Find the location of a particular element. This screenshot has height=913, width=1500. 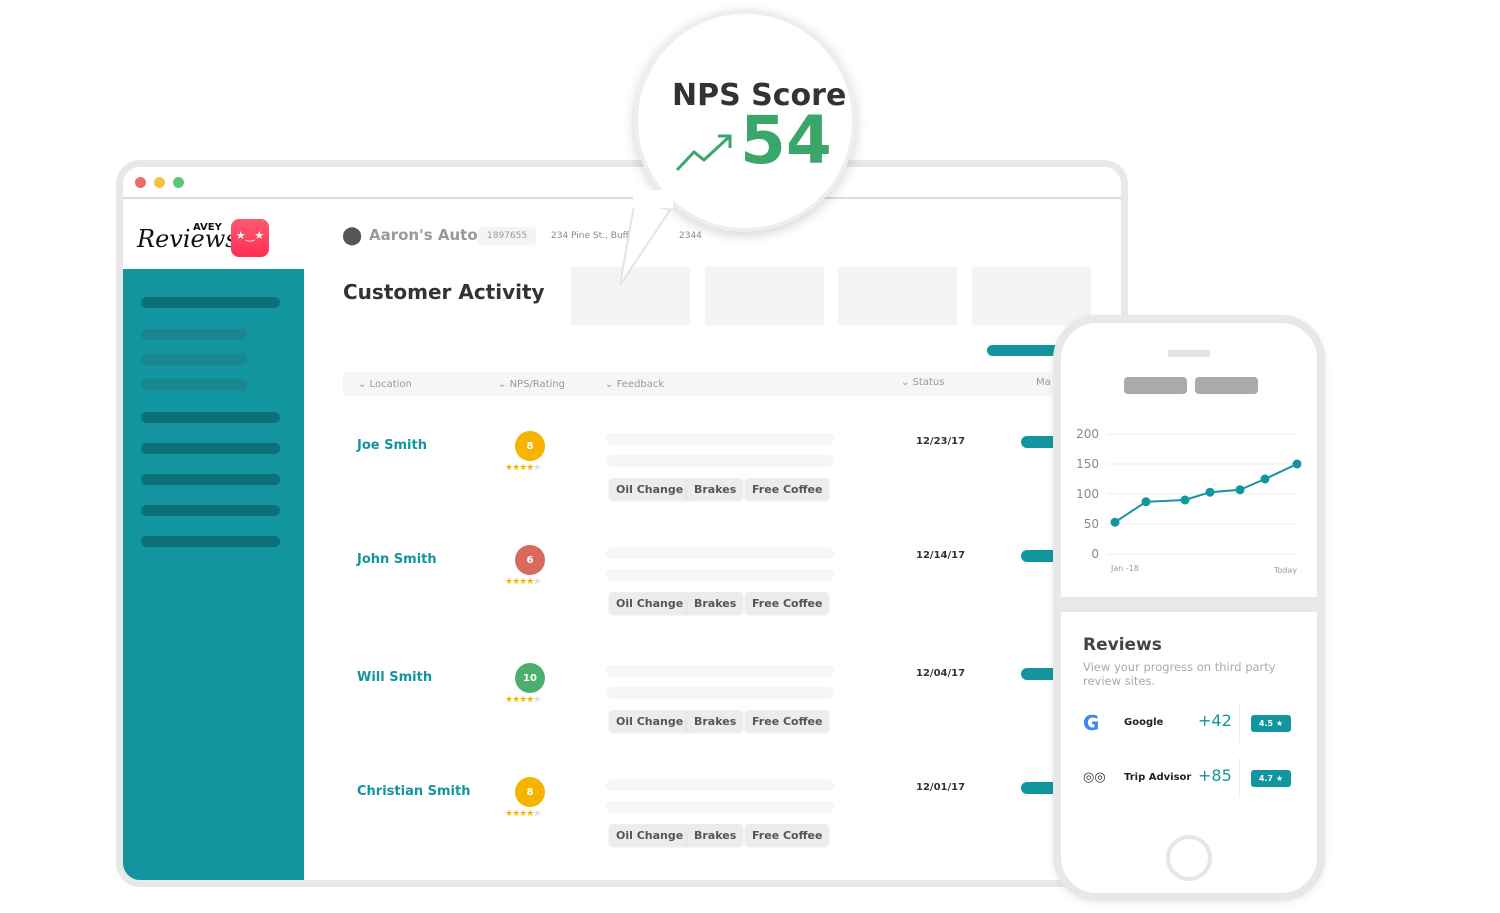

site-name: Trip Advisor is located at coordinates (1158, 777).